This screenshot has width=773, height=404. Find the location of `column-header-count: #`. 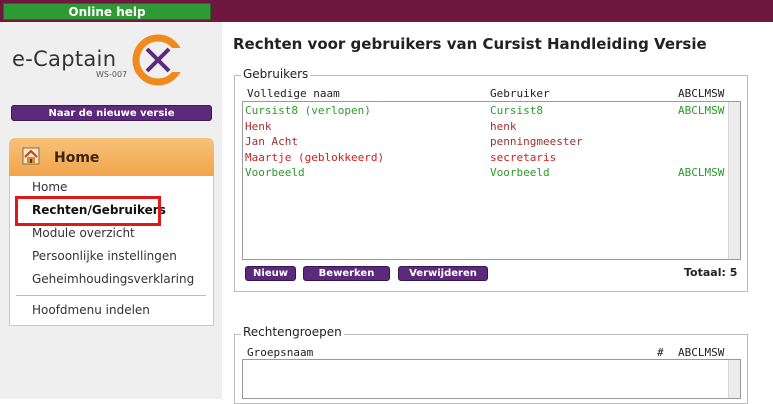

column-header-count: # is located at coordinates (660, 352).